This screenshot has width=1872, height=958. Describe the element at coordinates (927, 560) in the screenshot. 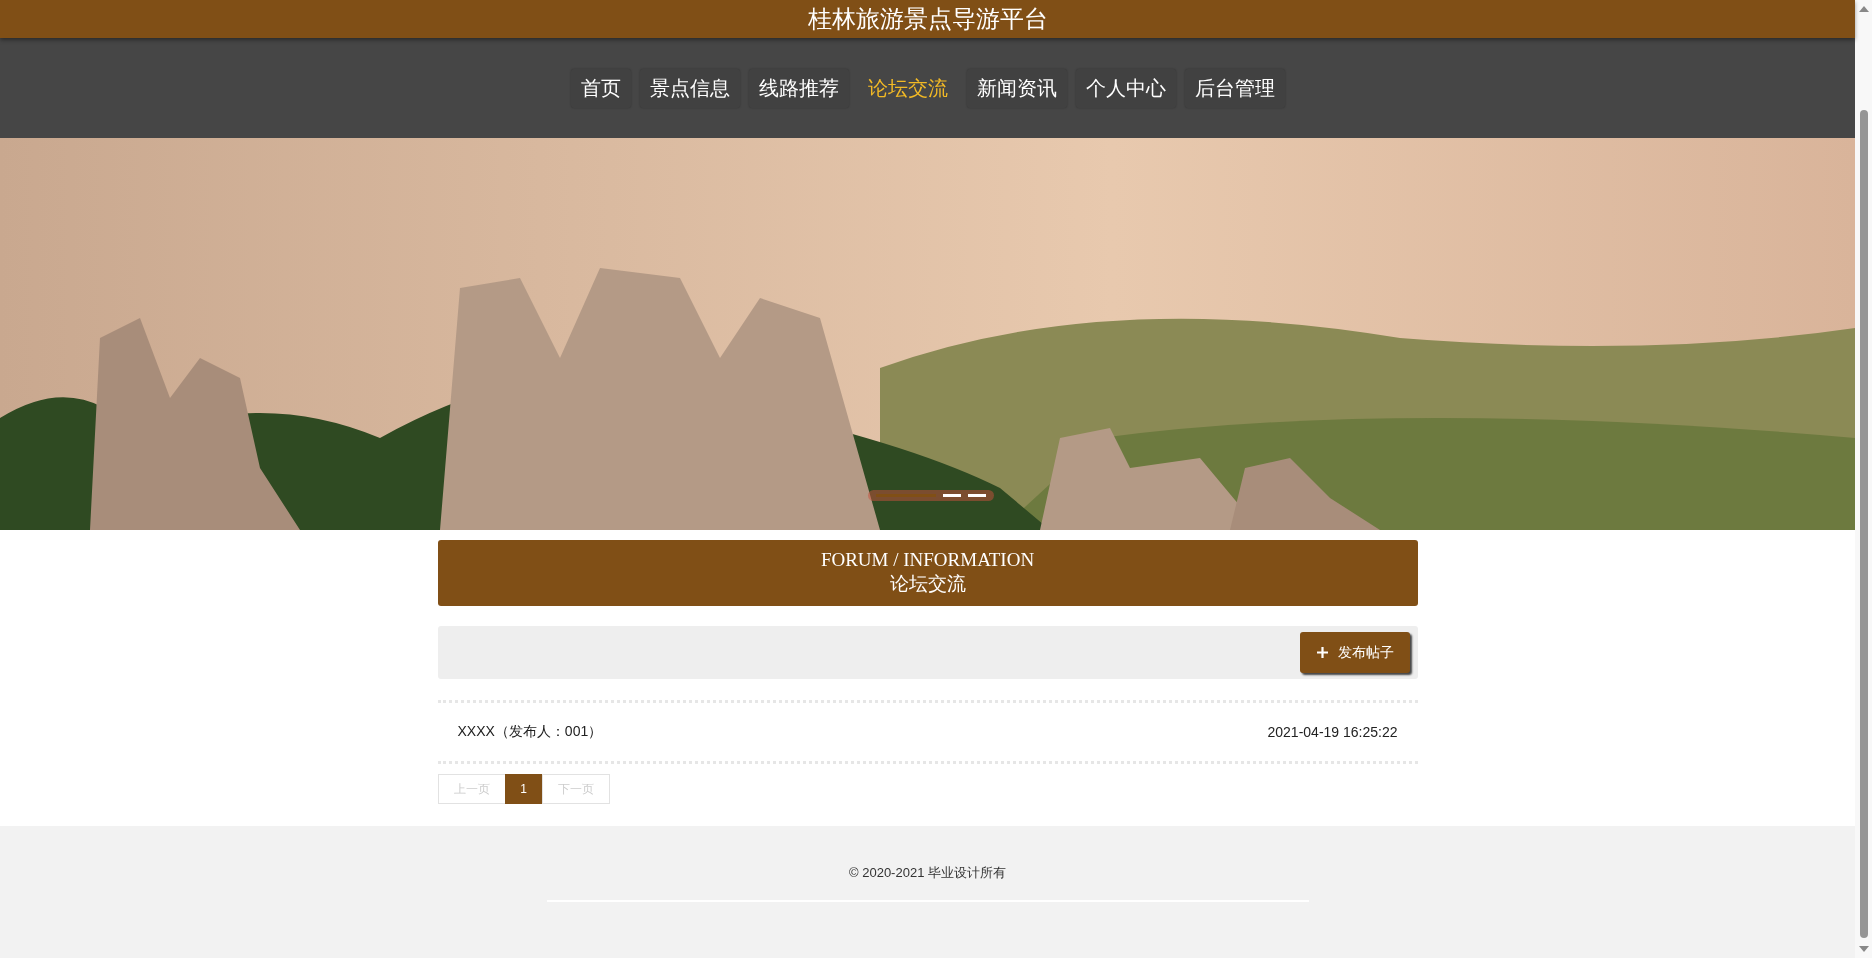

I see `section-title-en: FORUM / INFORMATION` at that location.